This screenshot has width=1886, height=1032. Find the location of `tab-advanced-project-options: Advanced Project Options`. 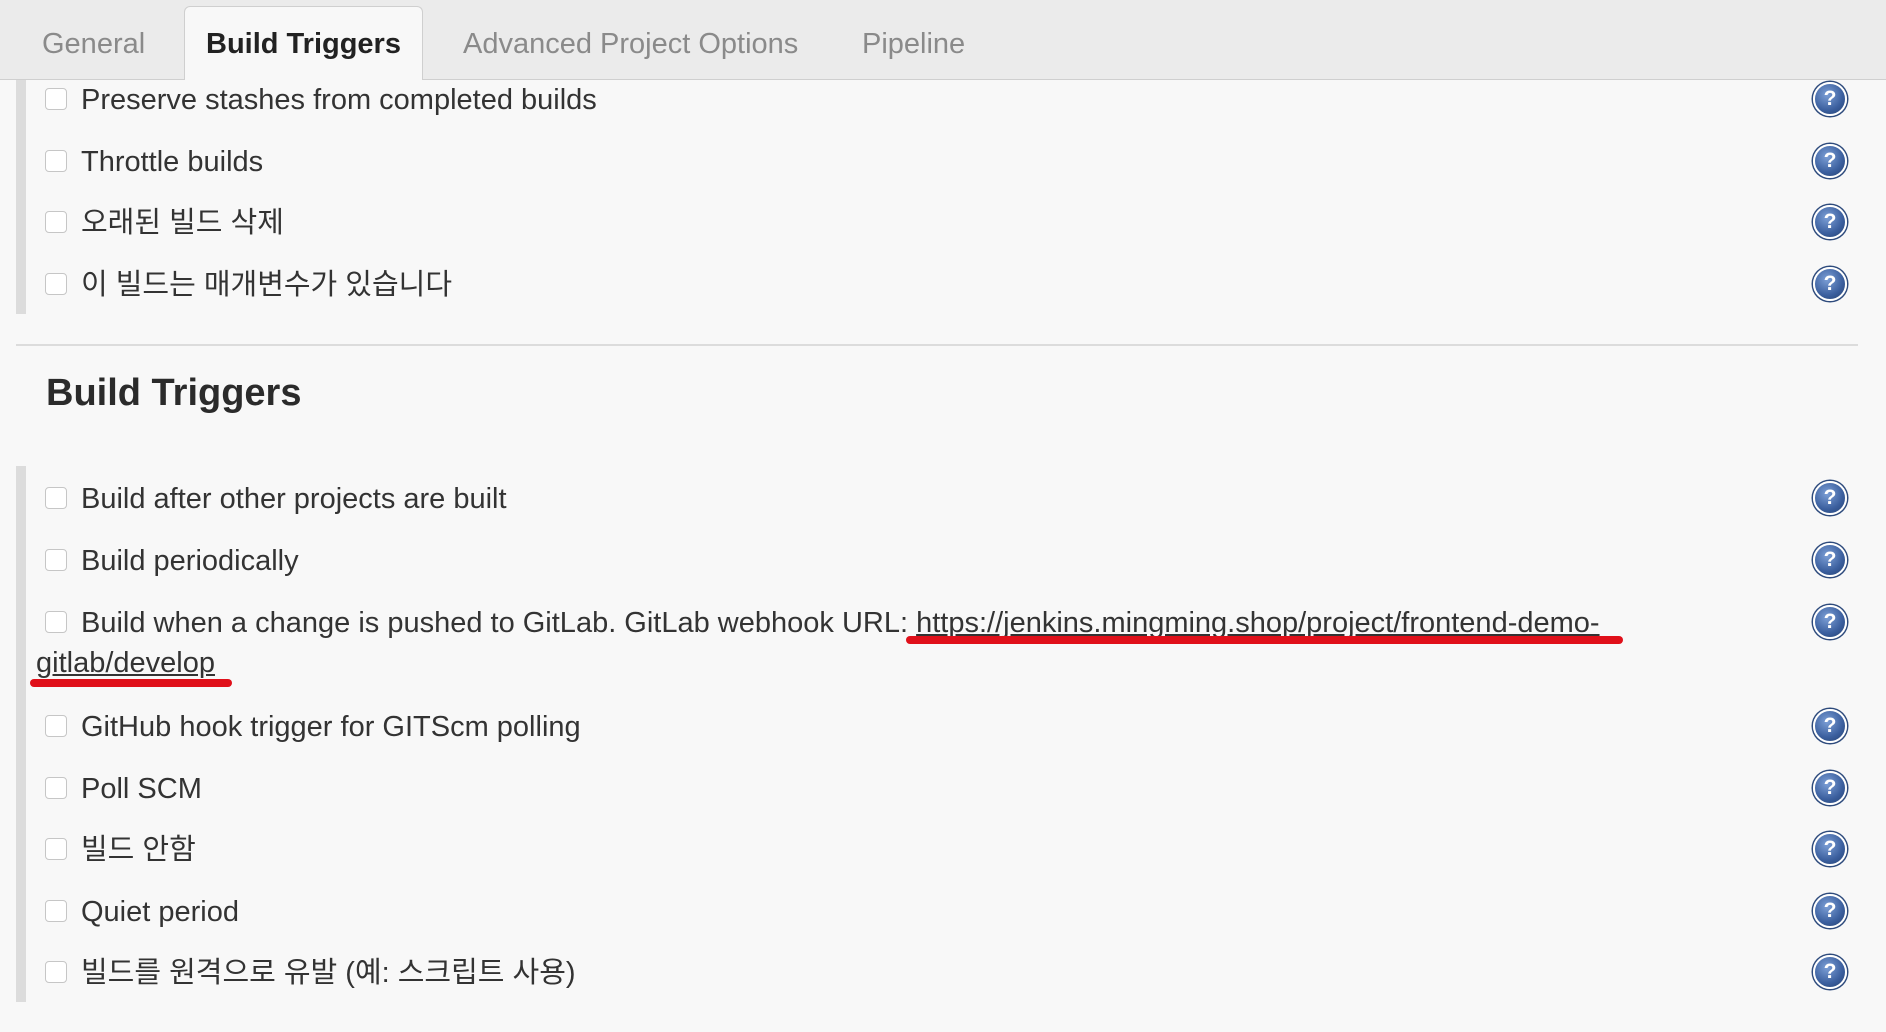

tab-advanced-project-options: Advanced Project Options is located at coordinates (630, 44).